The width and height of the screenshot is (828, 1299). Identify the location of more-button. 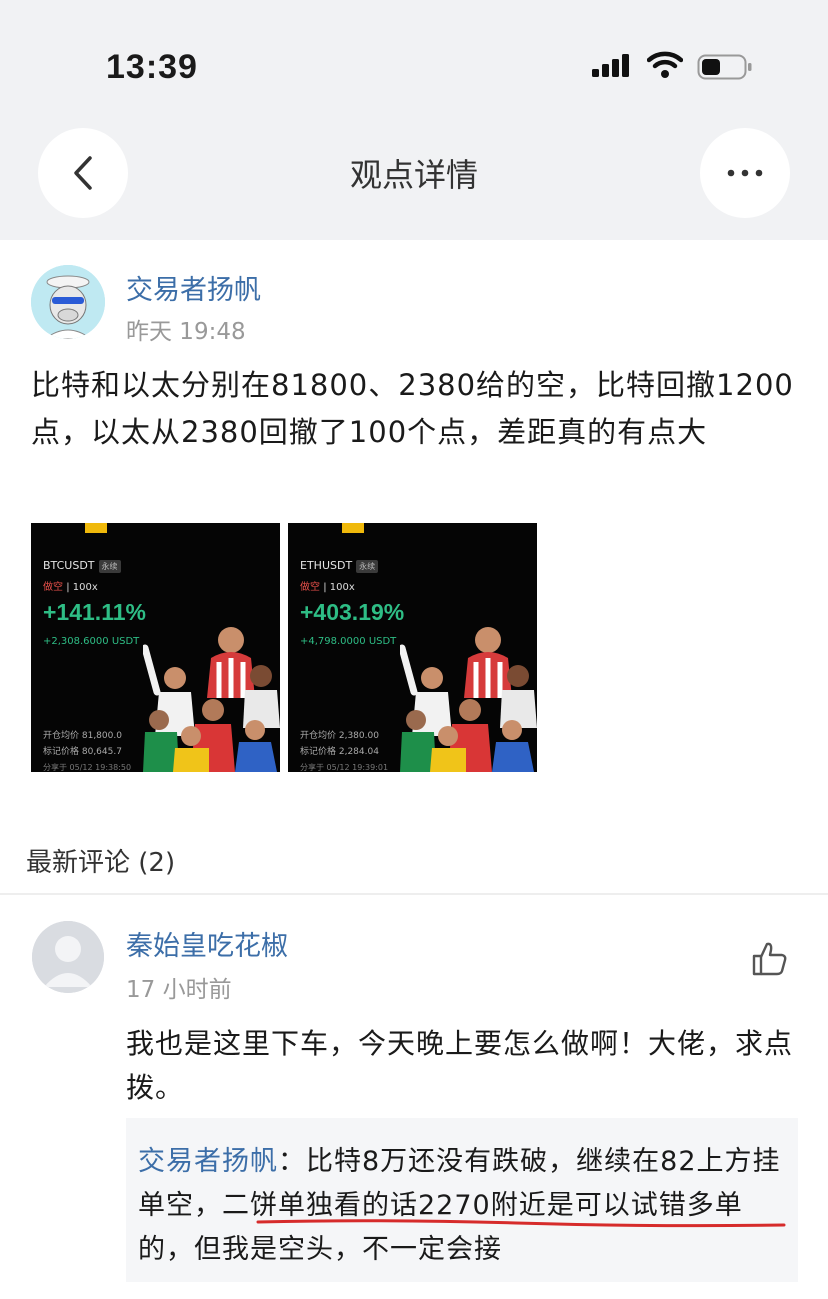
(745, 173).